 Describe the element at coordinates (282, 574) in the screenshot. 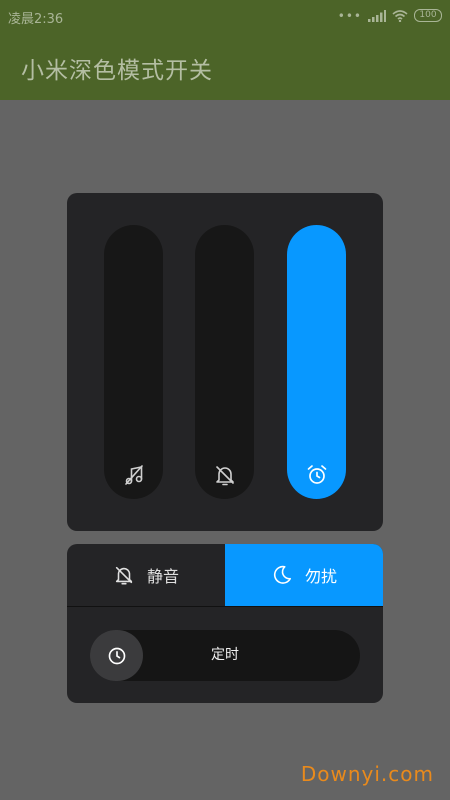

I see `moon-icon` at that location.